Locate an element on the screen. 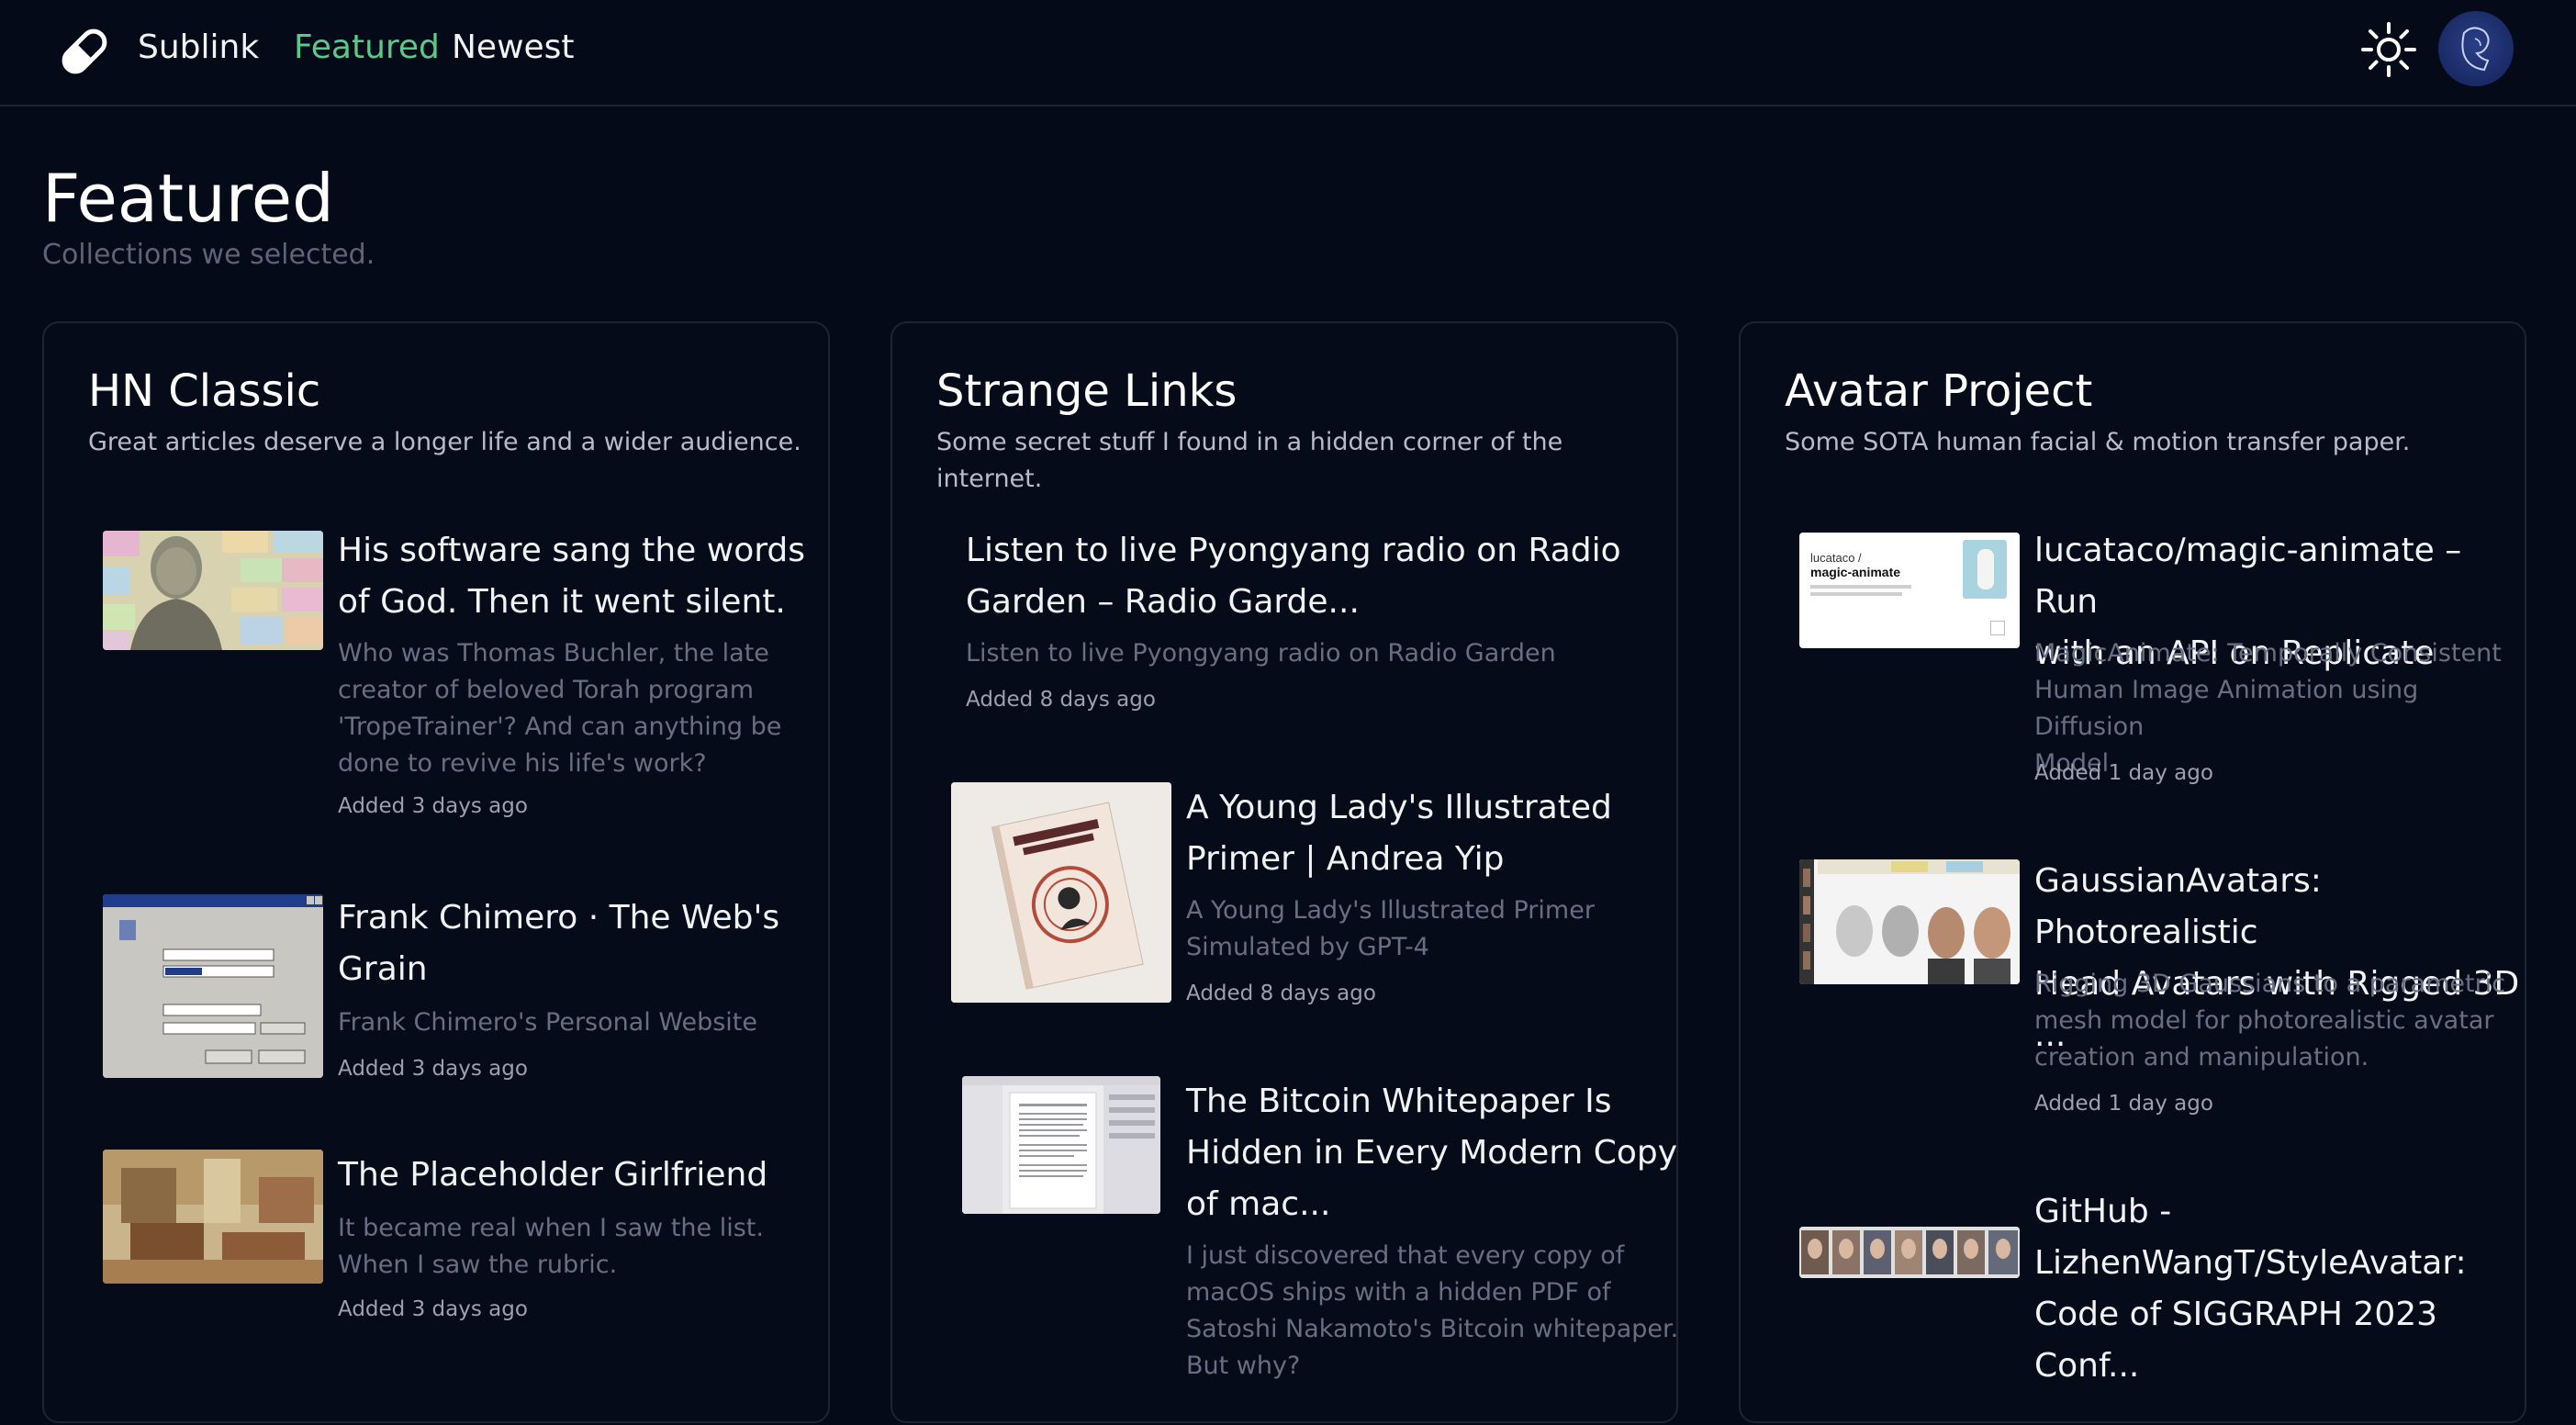 The image size is (2576, 1425). item-title-line: The Placeholder Girlfriend is located at coordinates (553, 1175).